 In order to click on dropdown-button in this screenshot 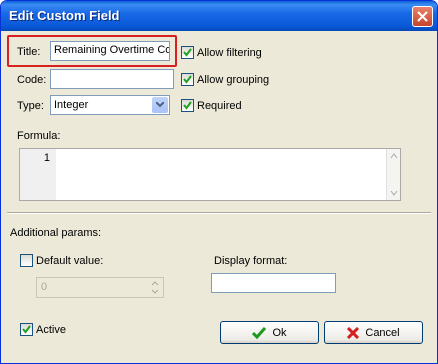, I will do `click(160, 105)`.